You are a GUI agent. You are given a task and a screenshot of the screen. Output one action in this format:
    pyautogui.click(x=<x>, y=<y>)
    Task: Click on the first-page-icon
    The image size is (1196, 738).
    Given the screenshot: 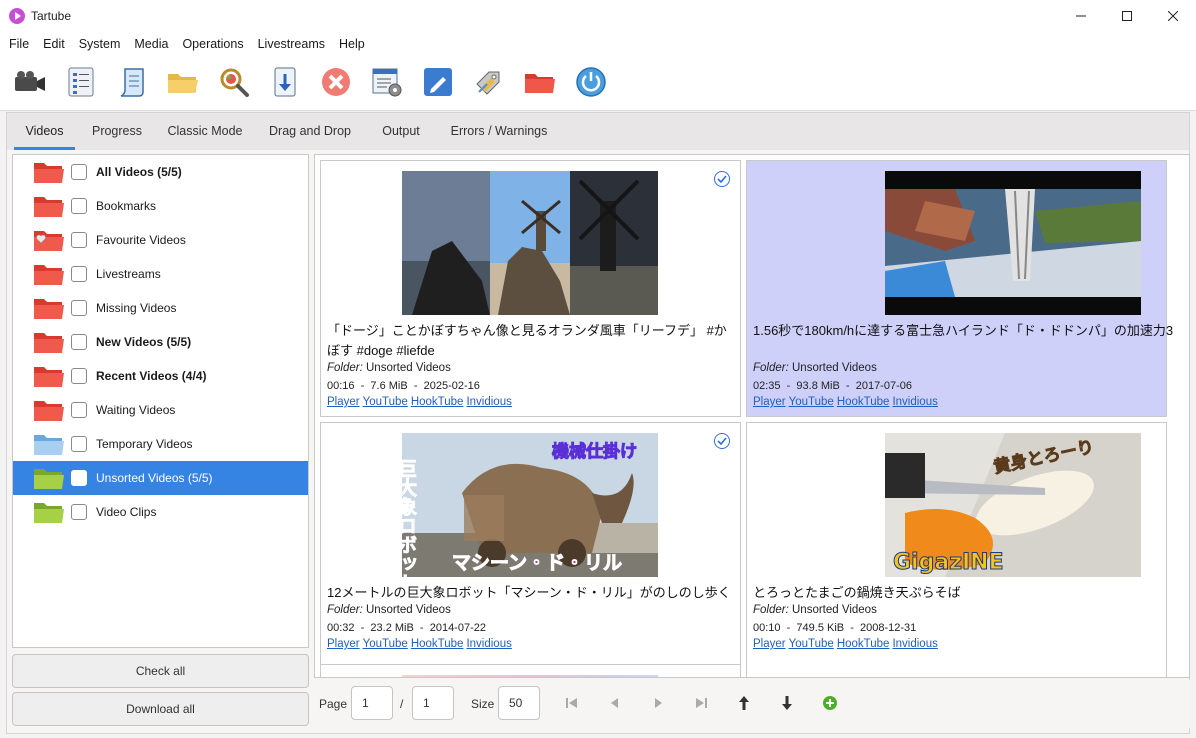 What is the action you would take?
    pyautogui.click(x=572, y=703)
    